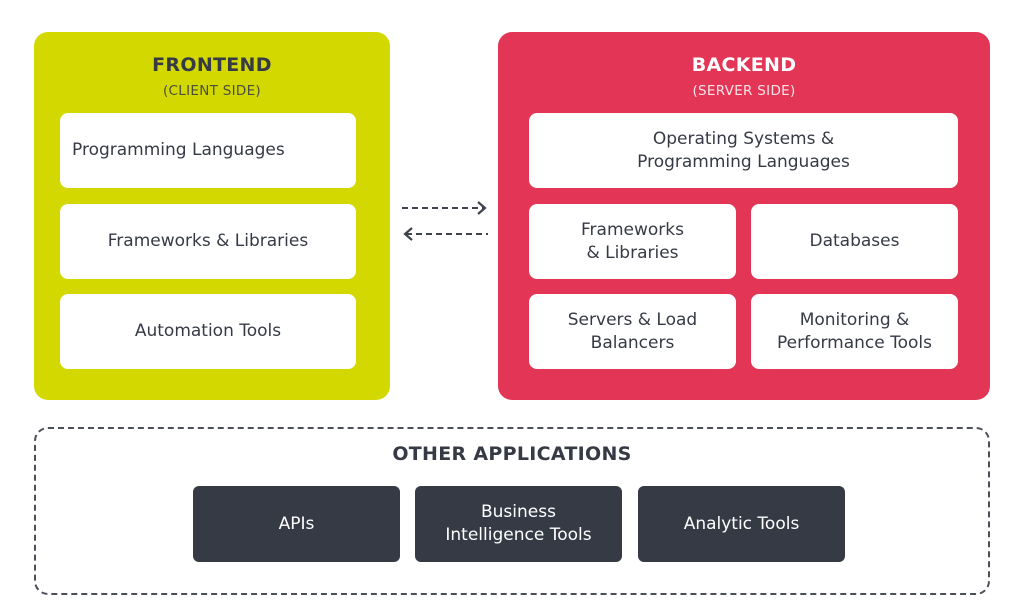  Describe the element at coordinates (212, 65) in the screenshot. I see `frontend-title: FRONTEND` at that location.